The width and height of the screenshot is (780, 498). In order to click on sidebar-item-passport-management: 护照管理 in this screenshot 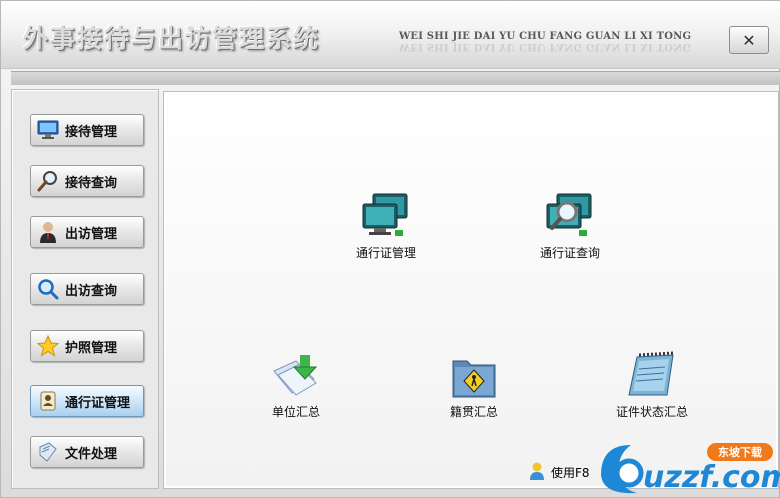, I will do `click(87, 346)`.